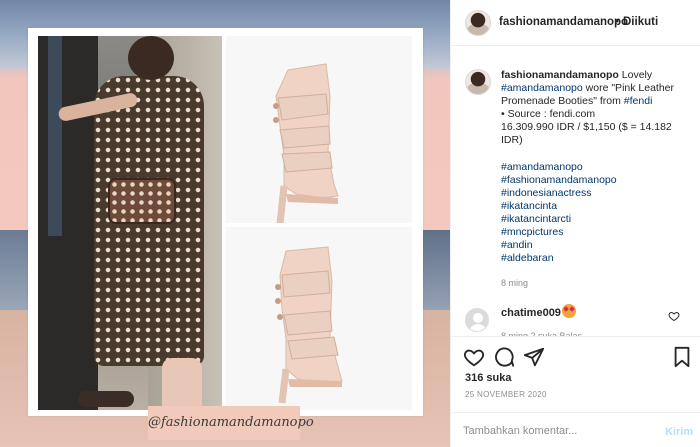 The width and height of the screenshot is (700, 447). What do you see at coordinates (563, 22) in the screenshot?
I see `header-username: fashionamandamanopo` at bounding box center [563, 22].